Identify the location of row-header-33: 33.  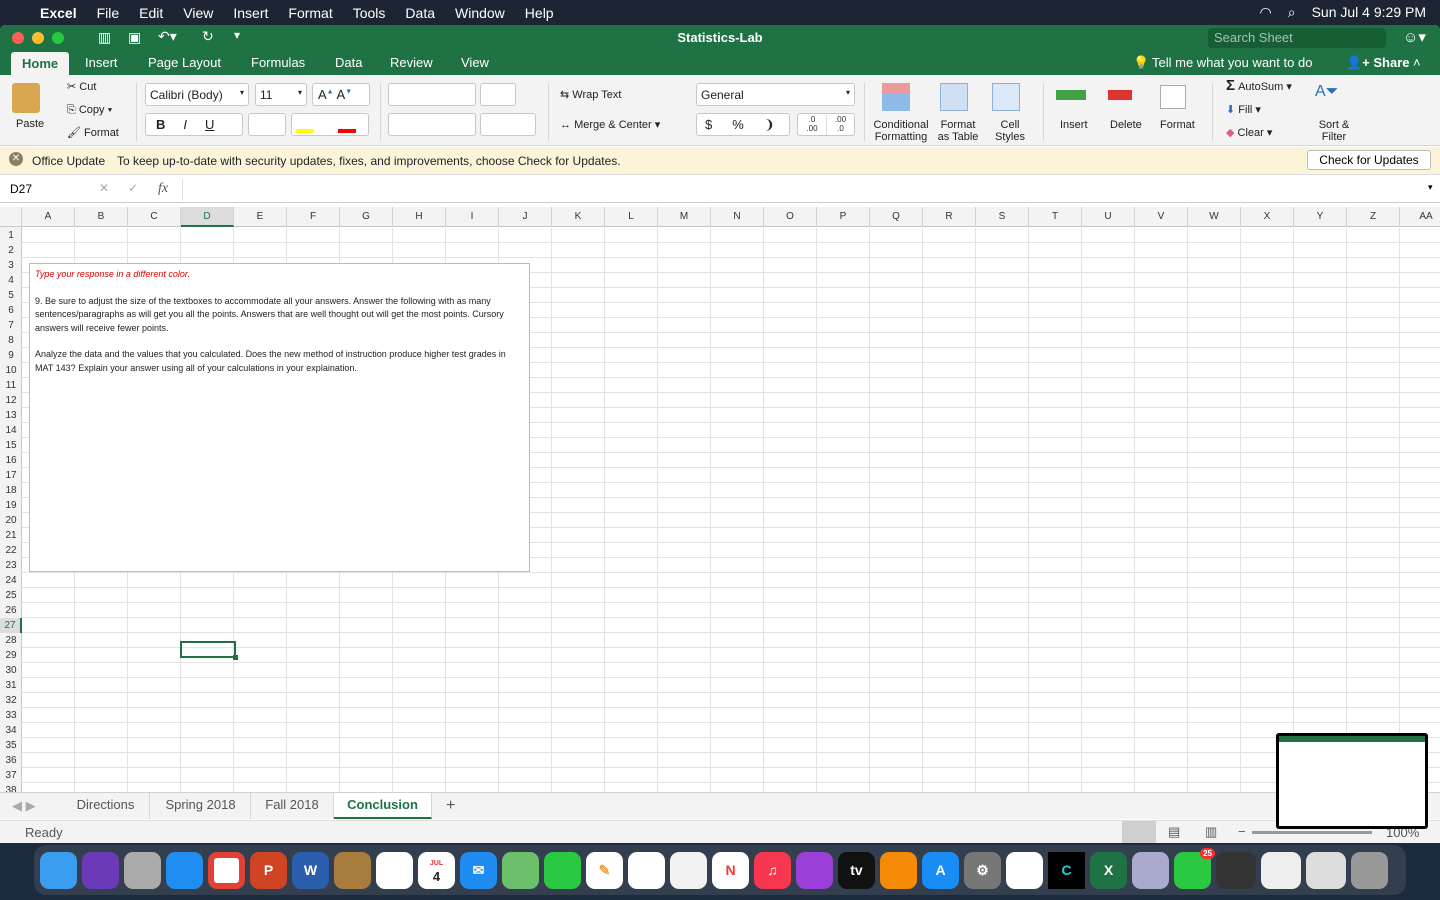
(11, 715).